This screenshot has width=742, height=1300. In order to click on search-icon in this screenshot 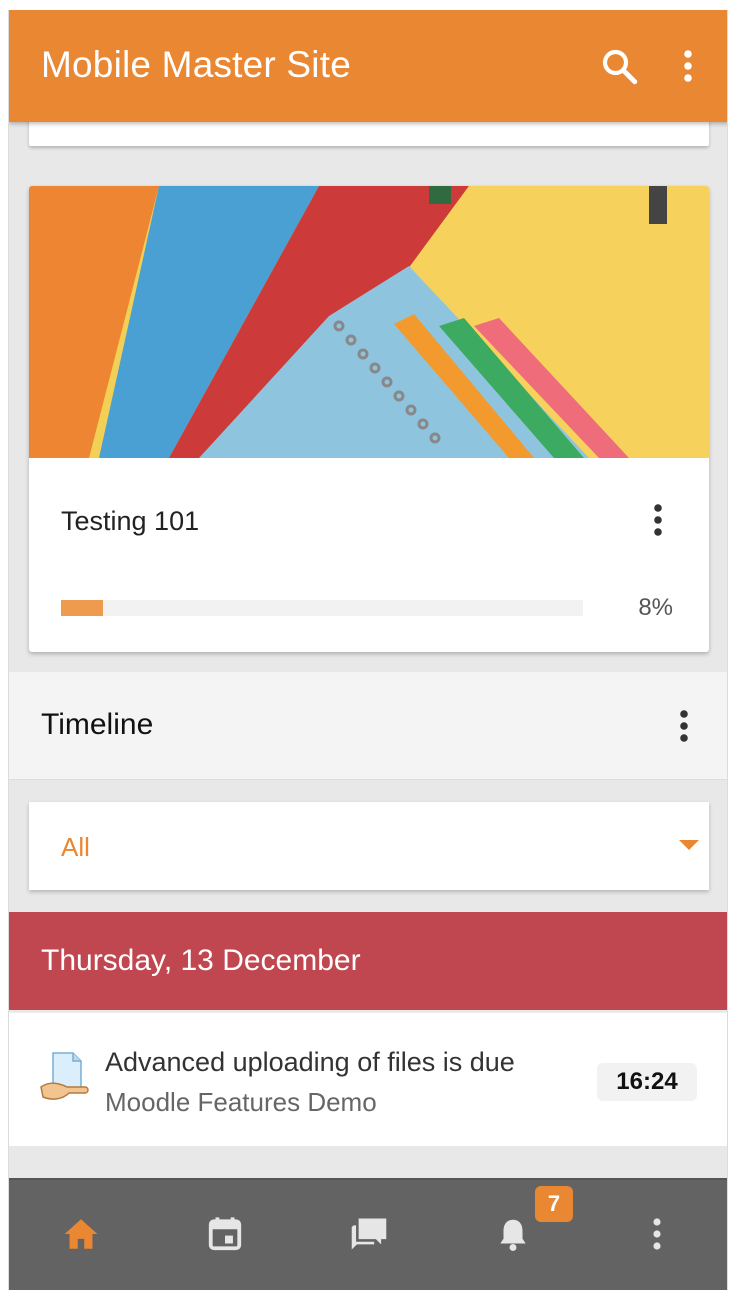, I will do `click(620, 67)`.